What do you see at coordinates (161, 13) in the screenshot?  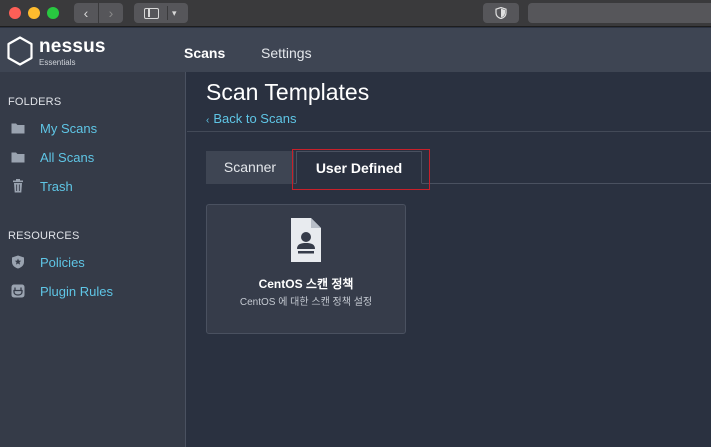 I see `browser-sidebar-toggle: ▾` at bounding box center [161, 13].